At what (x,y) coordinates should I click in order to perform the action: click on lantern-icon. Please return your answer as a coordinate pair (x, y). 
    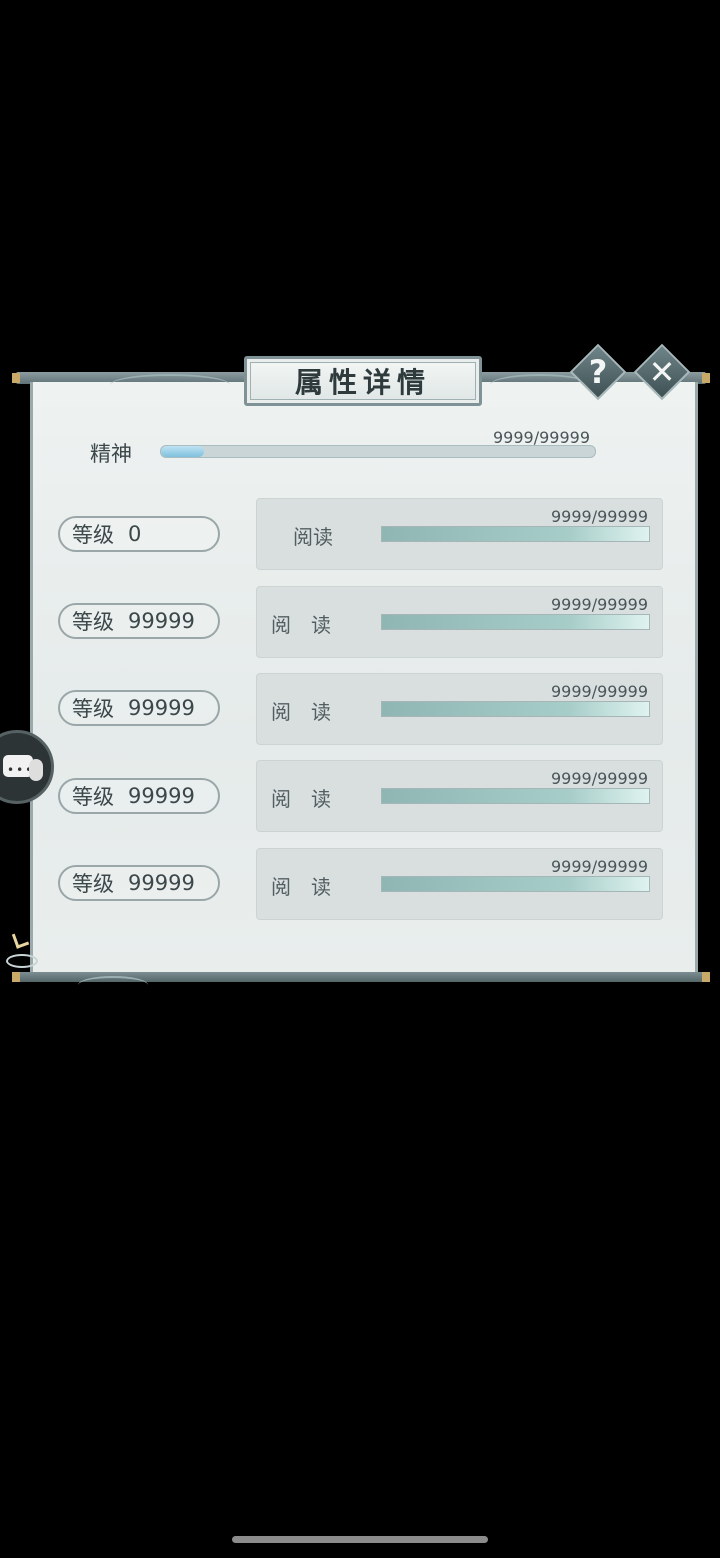
    Looking at the image, I should click on (22, 948).